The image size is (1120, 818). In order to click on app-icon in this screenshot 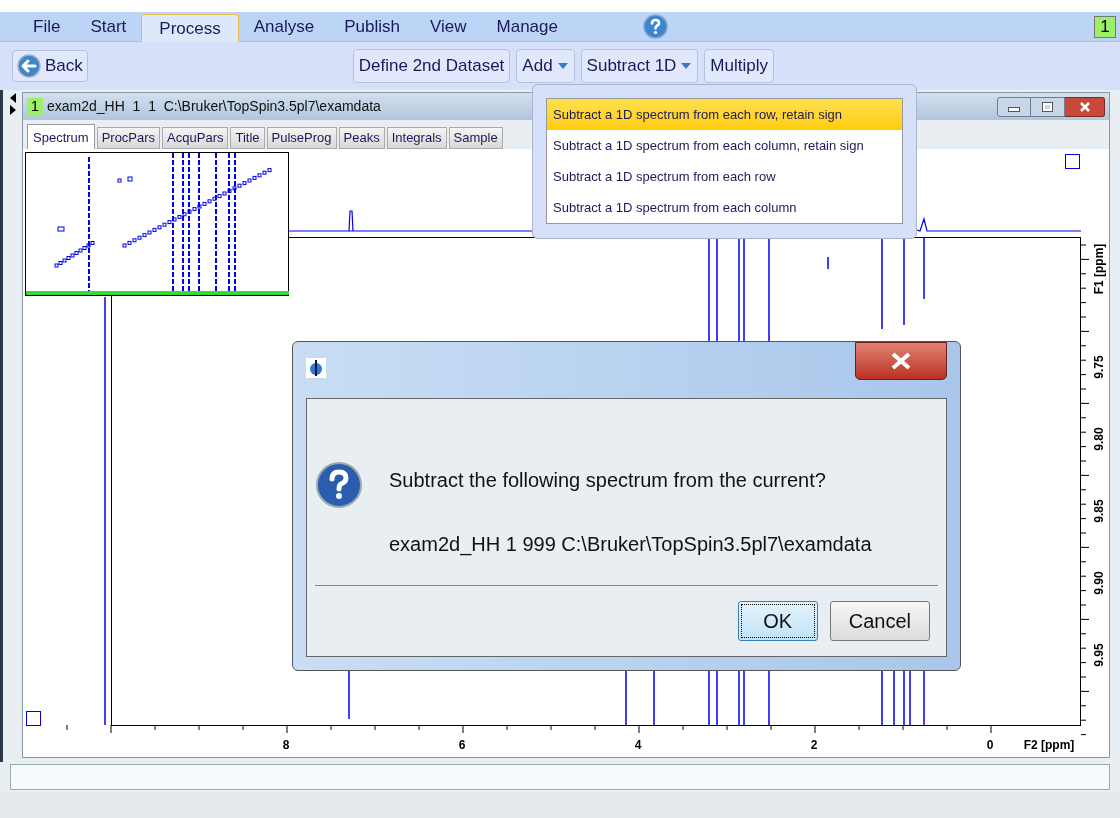, I will do `click(316, 368)`.